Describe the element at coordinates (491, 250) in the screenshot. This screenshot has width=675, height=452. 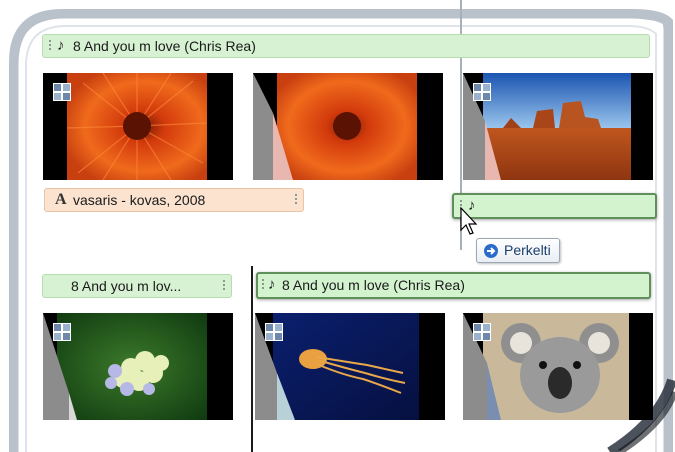
I see `arrow-right-icon` at that location.